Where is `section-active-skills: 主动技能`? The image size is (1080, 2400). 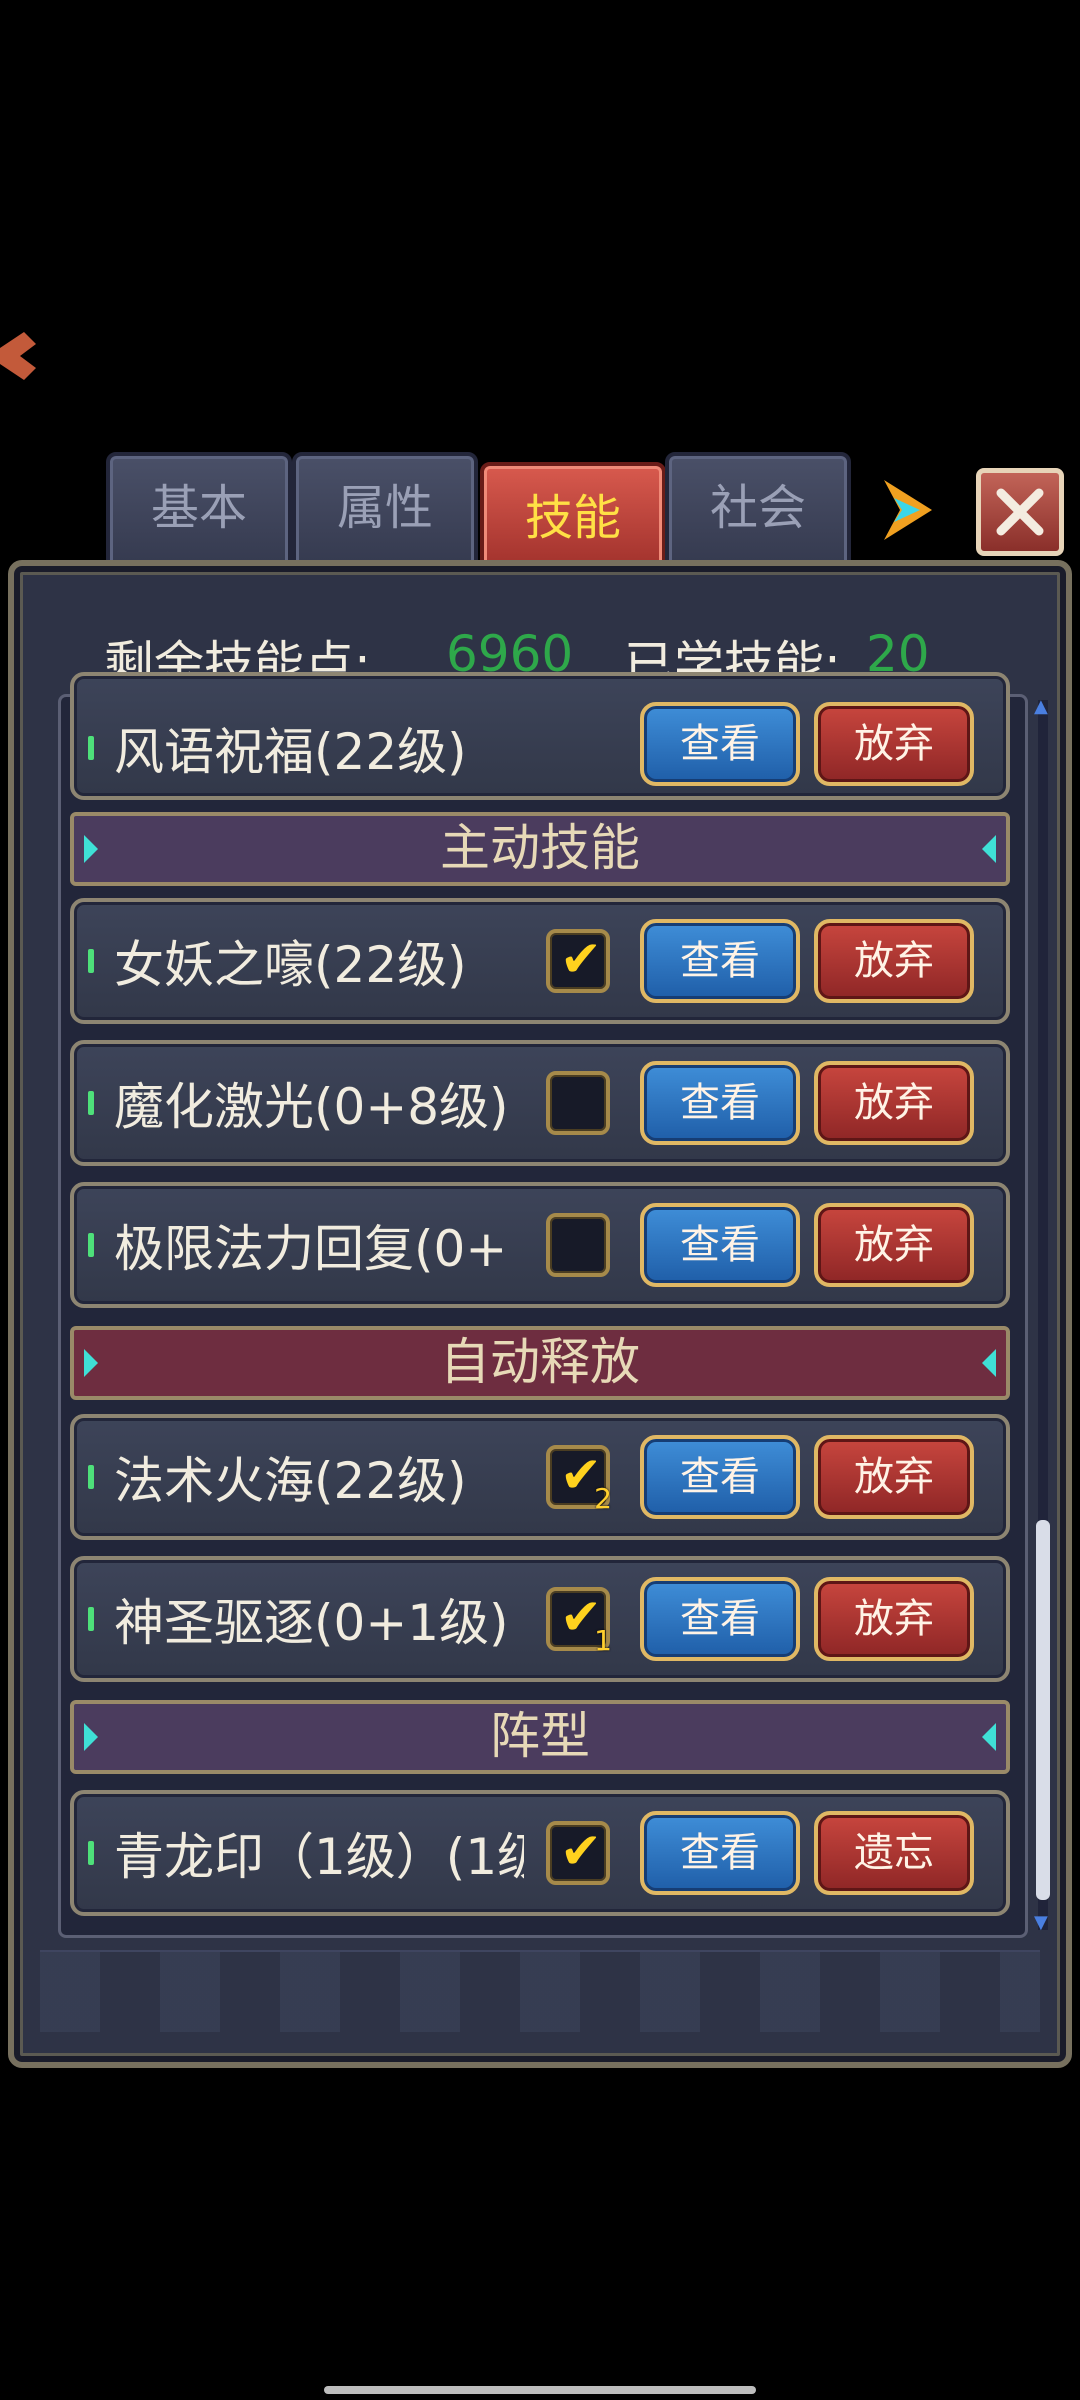
section-active-skills: 主动技能 is located at coordinates (540, 849).